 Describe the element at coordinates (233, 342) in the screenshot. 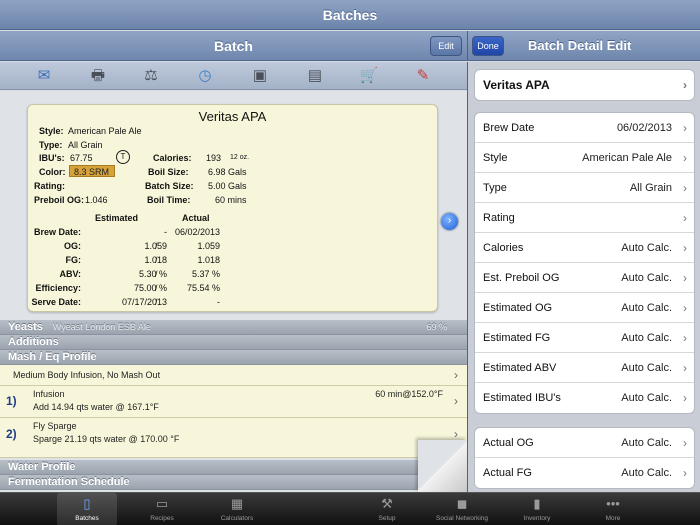

I see `section-additions: Additions` at that location.